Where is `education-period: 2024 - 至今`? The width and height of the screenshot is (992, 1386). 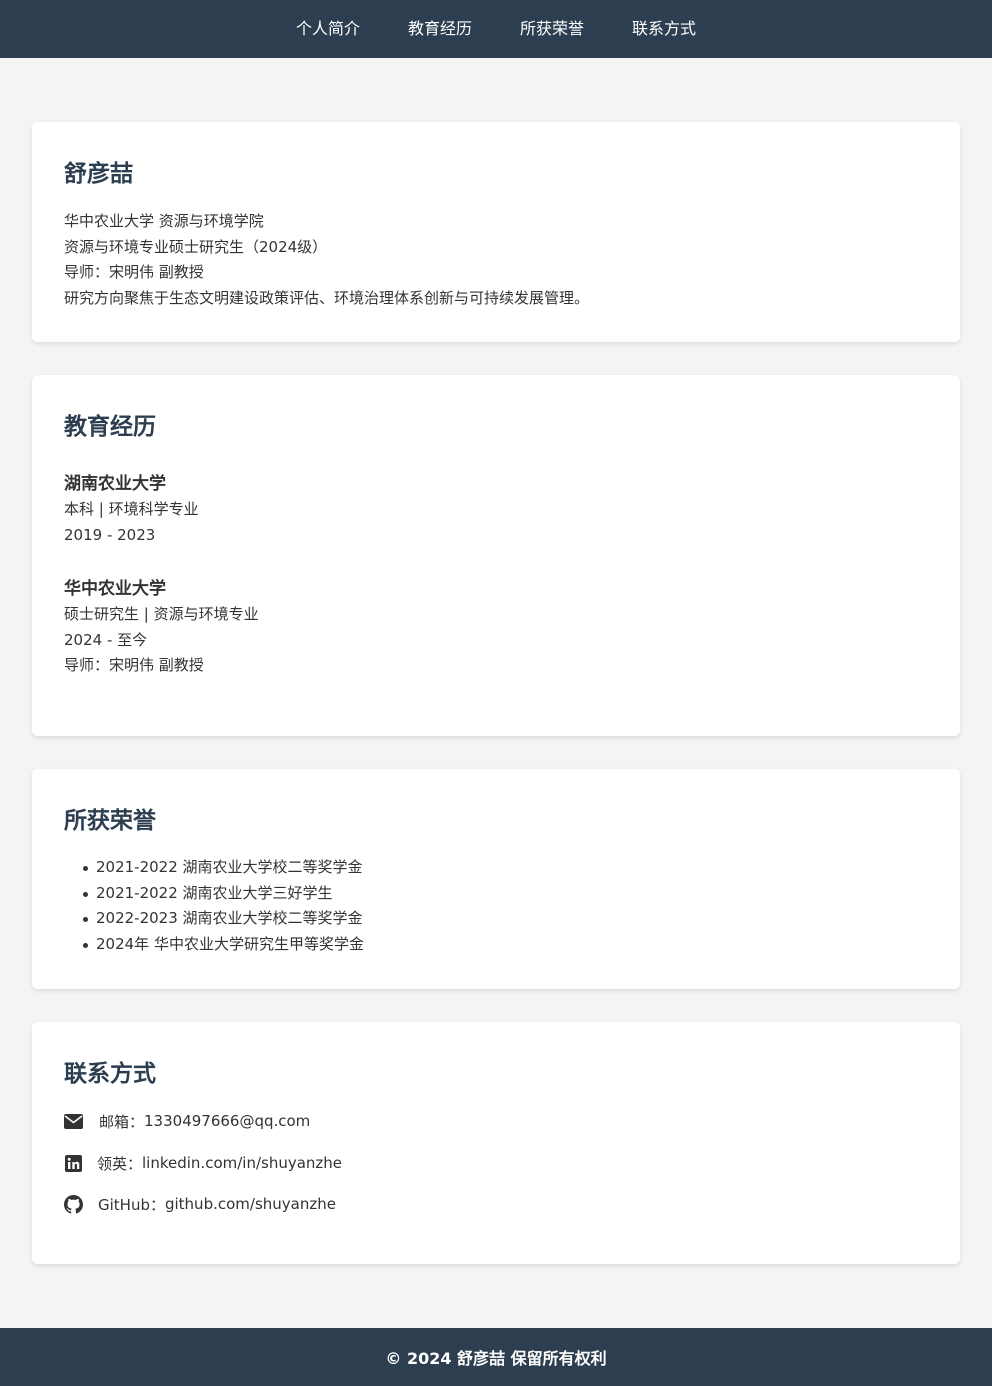 education-period: 2024 - 至今 is located at coordinates (106, 639).